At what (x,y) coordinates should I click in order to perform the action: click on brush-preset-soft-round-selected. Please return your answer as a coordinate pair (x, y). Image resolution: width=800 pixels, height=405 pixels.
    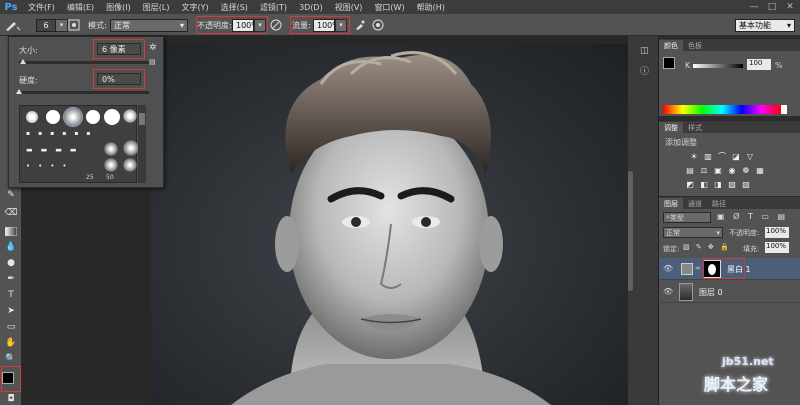
    Looking at the image, I should click on (73, 117).